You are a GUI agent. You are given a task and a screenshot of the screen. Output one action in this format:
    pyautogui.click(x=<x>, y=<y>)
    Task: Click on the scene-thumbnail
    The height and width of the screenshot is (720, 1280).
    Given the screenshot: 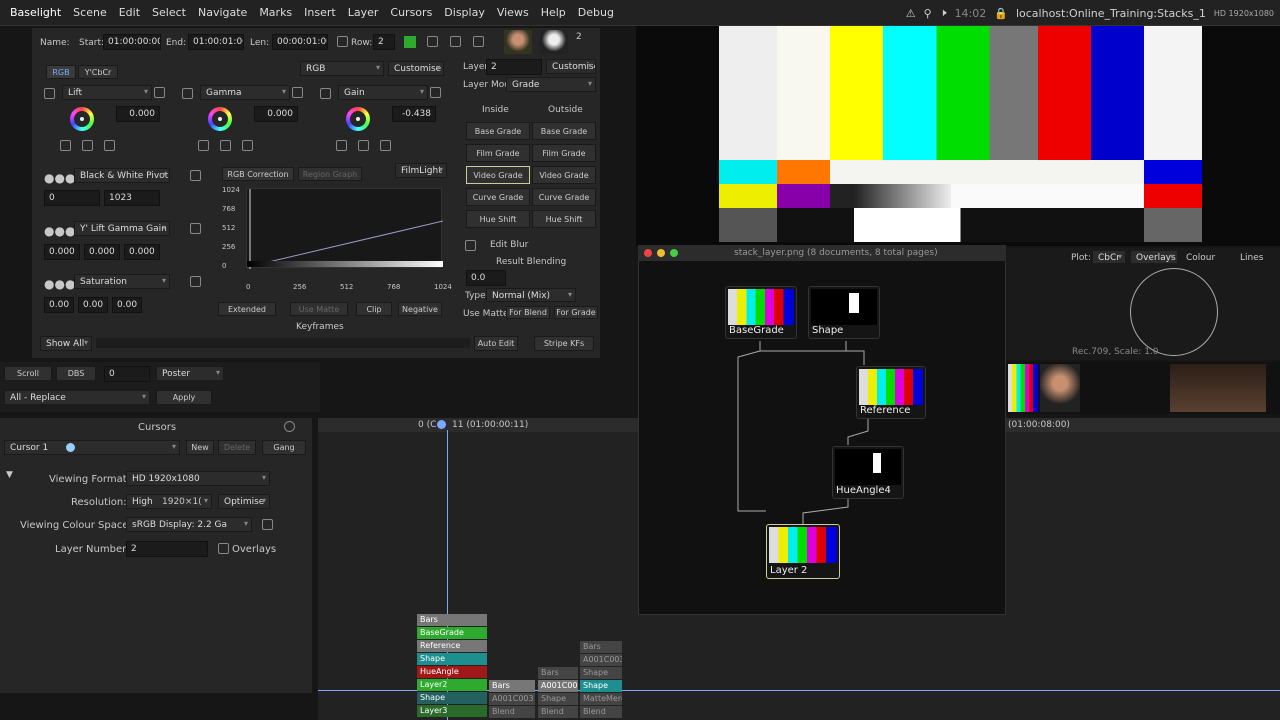 What is the action you would take?
    pyautogui.click(x=1218, y=388)
    